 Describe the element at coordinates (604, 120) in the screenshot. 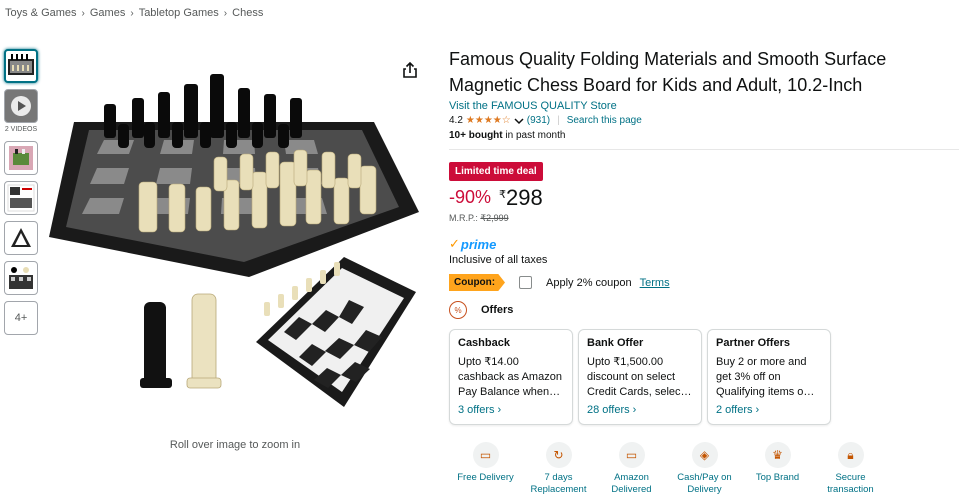

I see `search-this-page-link: Search this page` at that location.